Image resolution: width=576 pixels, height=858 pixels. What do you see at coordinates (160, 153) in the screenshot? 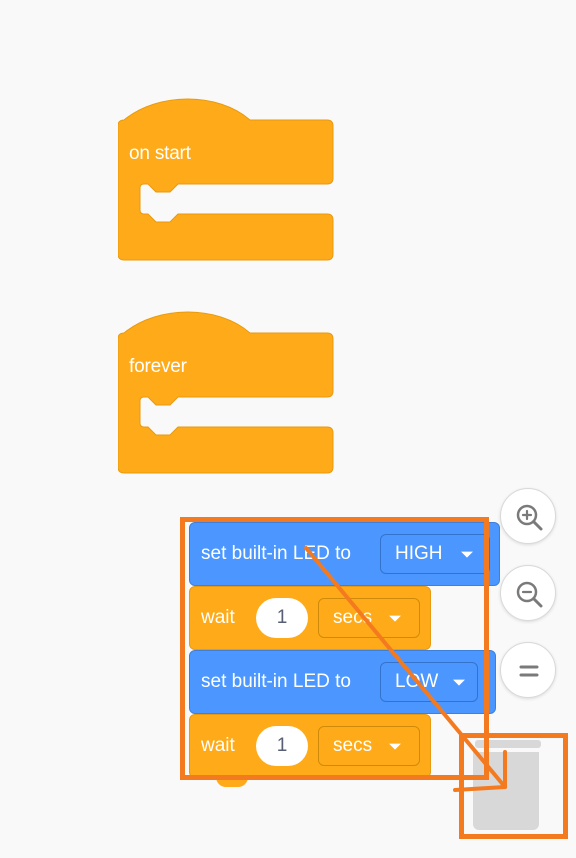
I see `on-start-label: on start` at bounding box center [160, 153].